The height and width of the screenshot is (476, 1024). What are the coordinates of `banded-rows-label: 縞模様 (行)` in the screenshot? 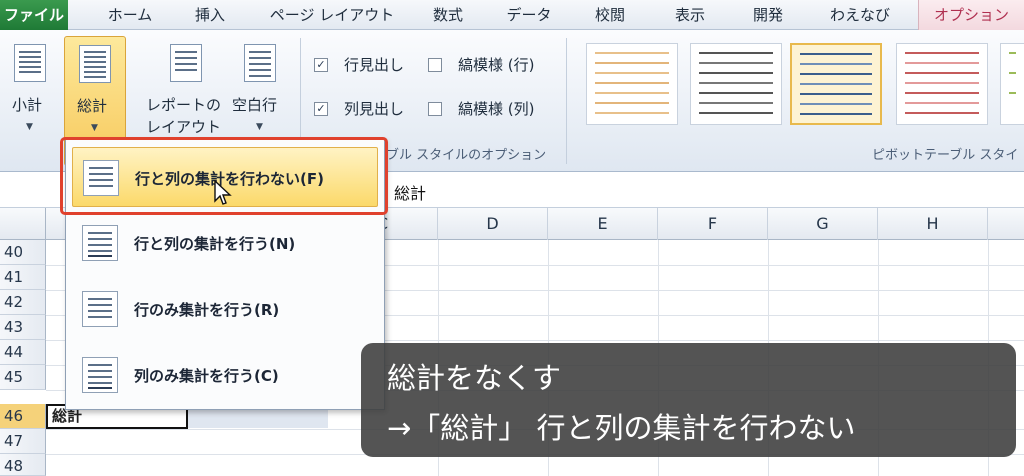 It's located at (496, 65).